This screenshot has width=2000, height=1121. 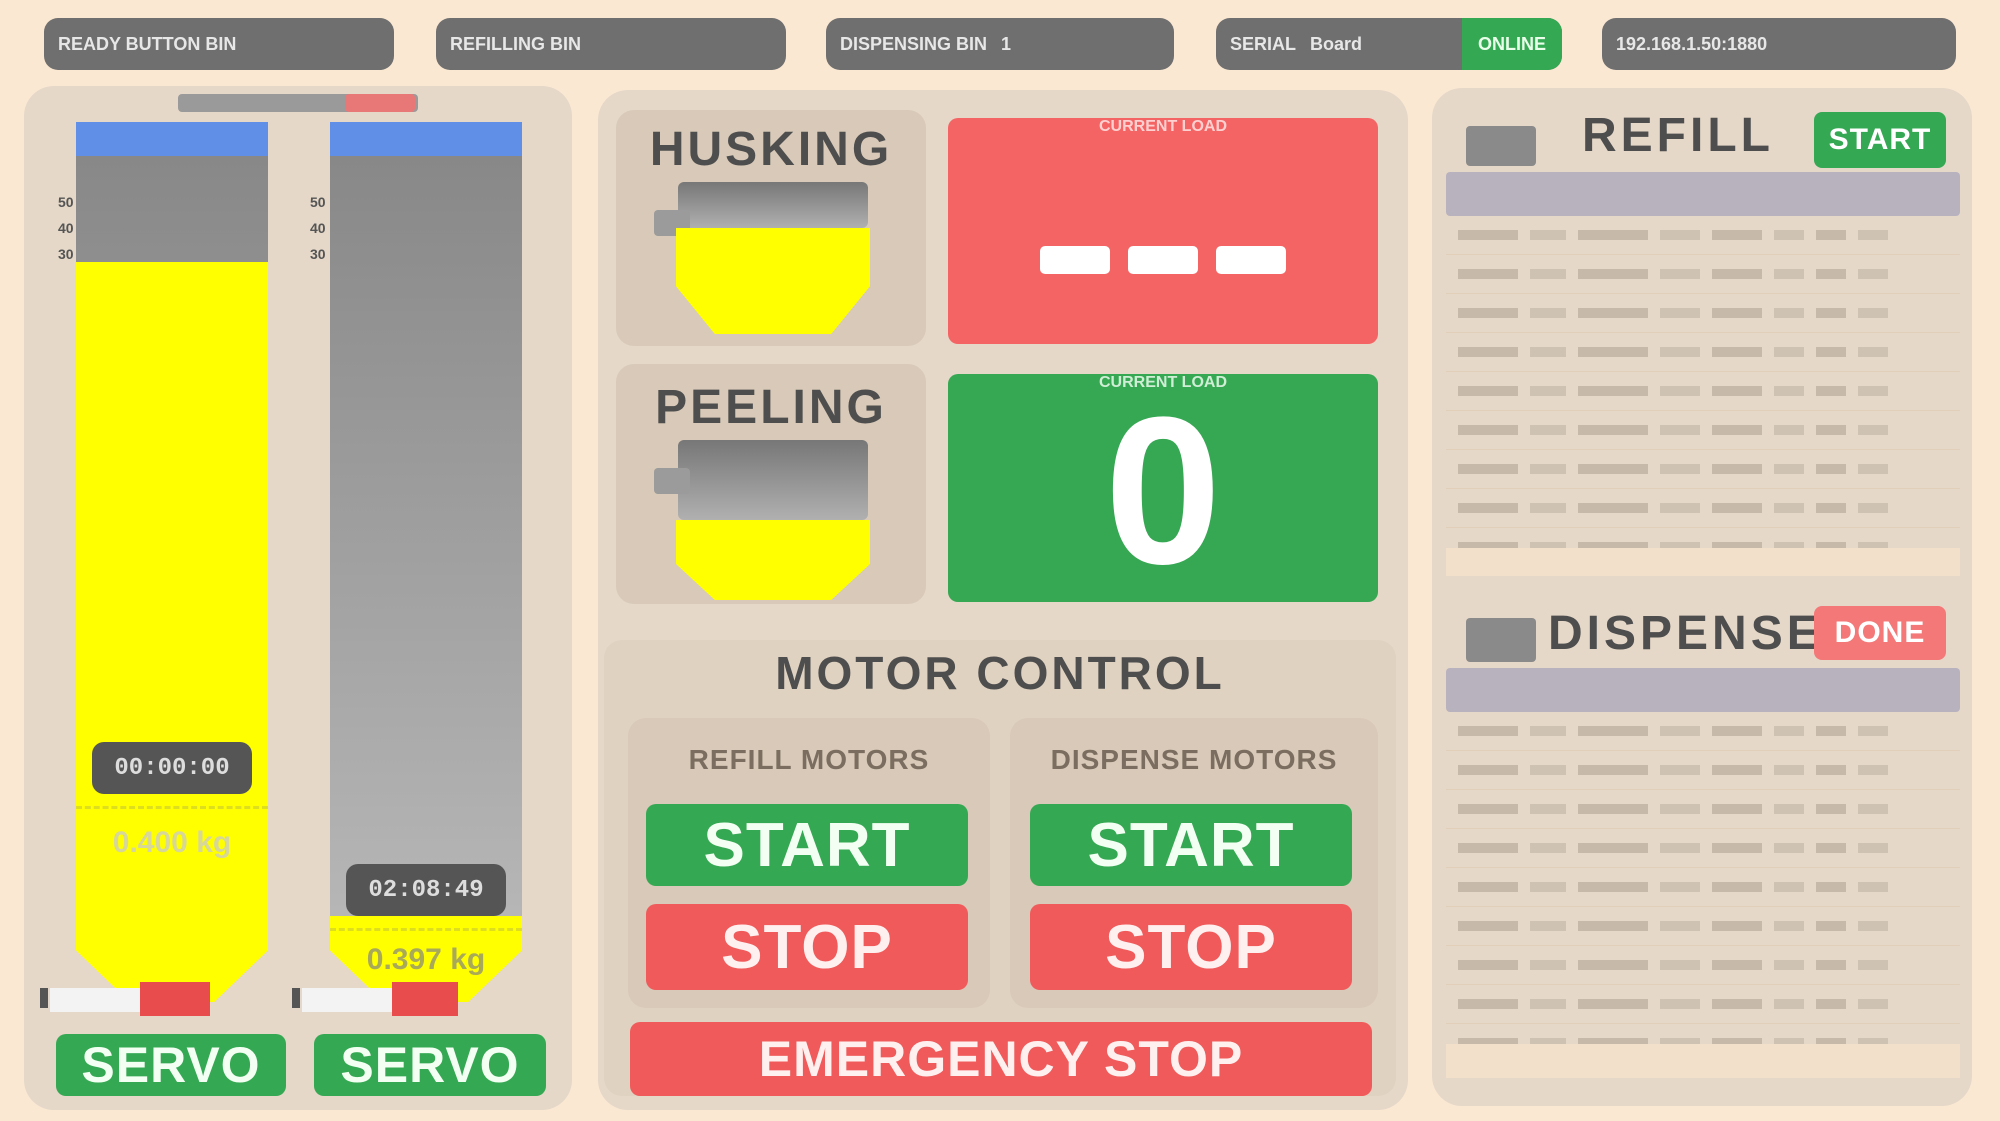 I want to click on peeling-count: 0, so click(x=1163, y=490).